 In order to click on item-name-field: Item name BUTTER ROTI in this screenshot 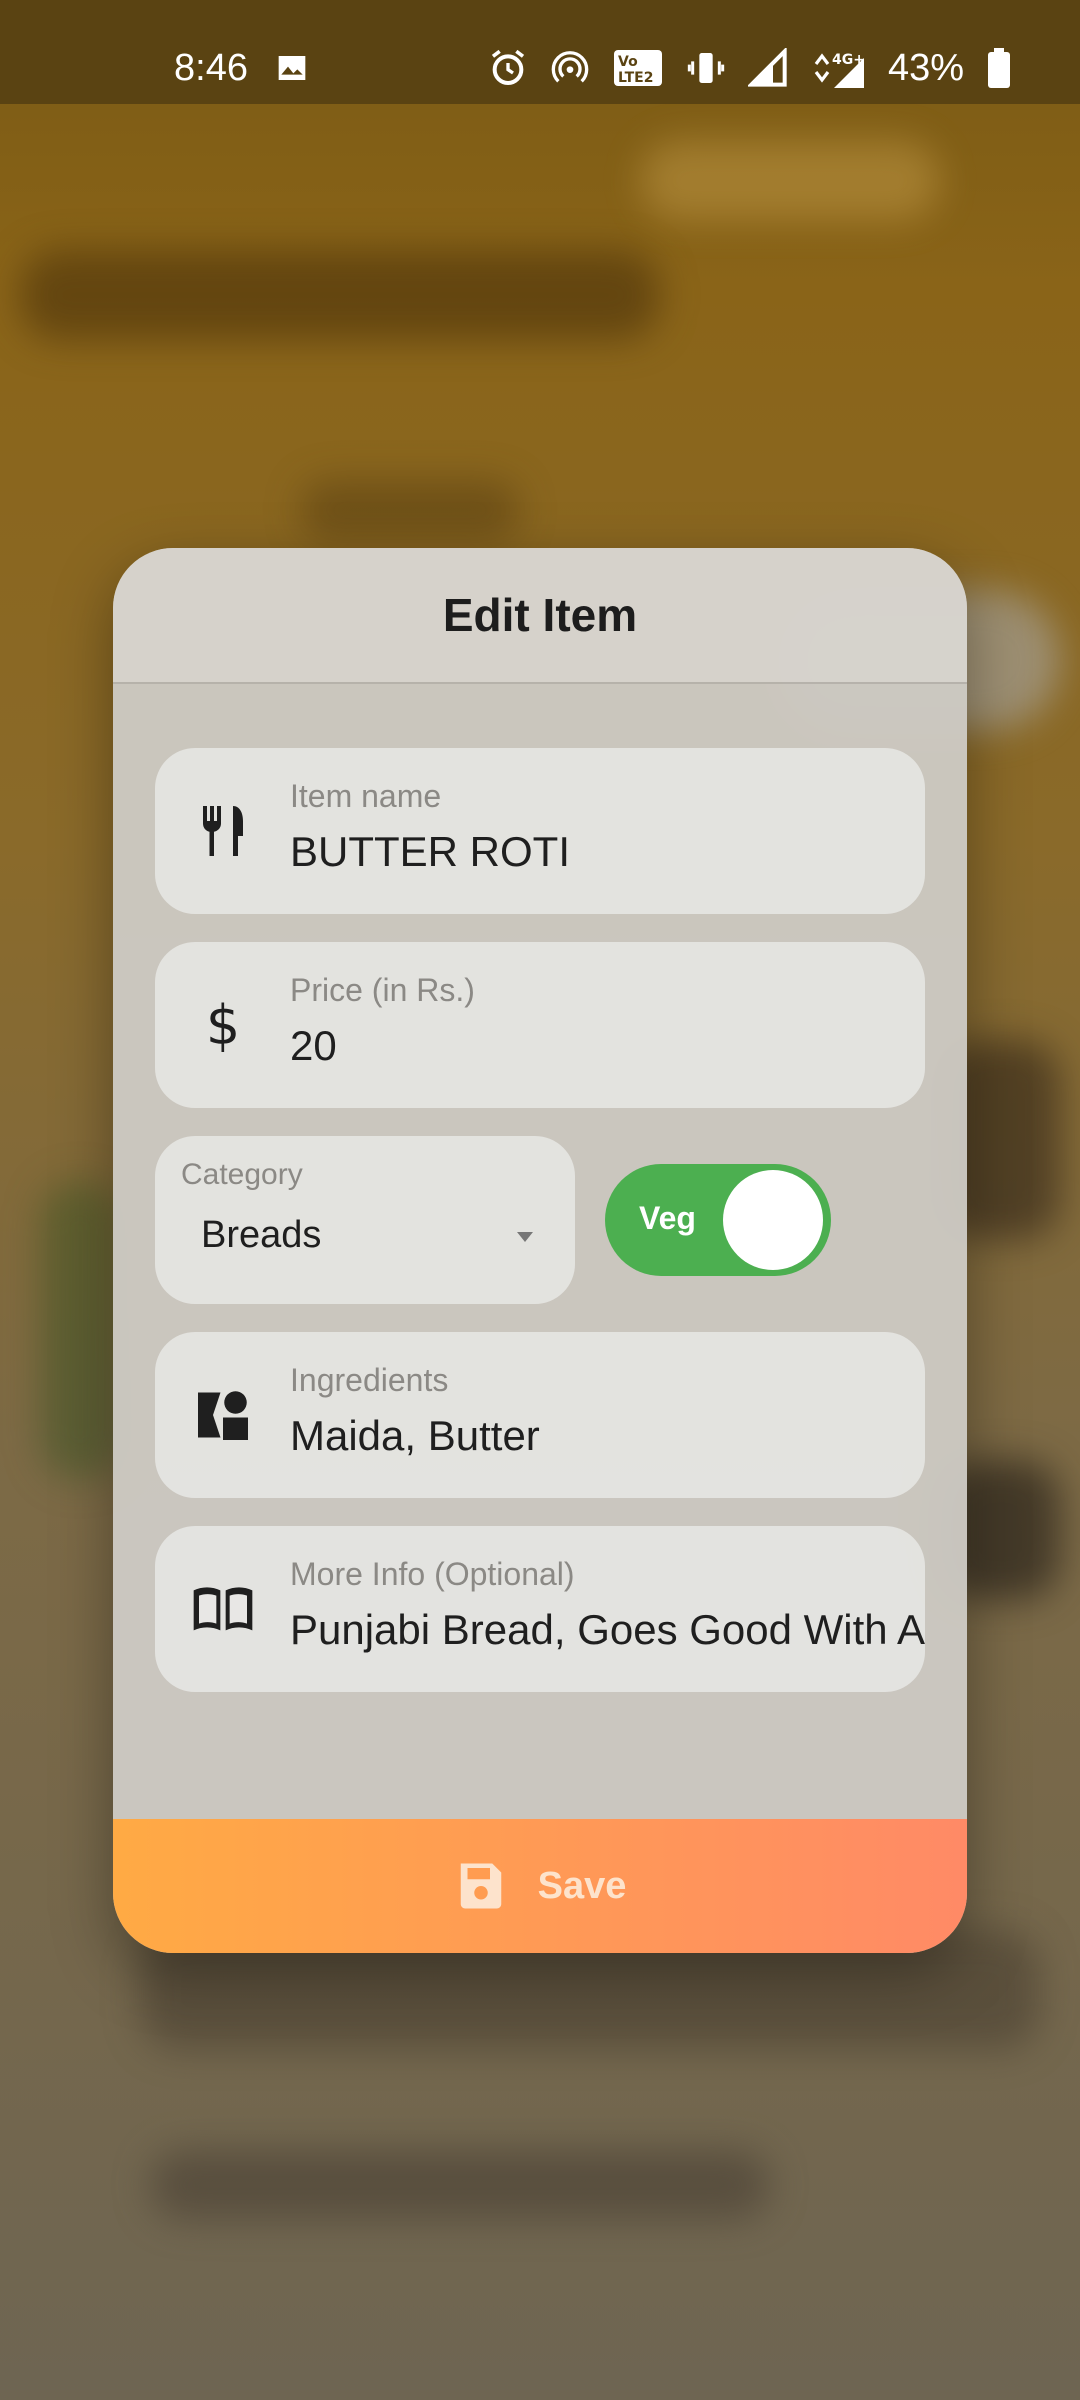, I will do `click(540, 831)`.